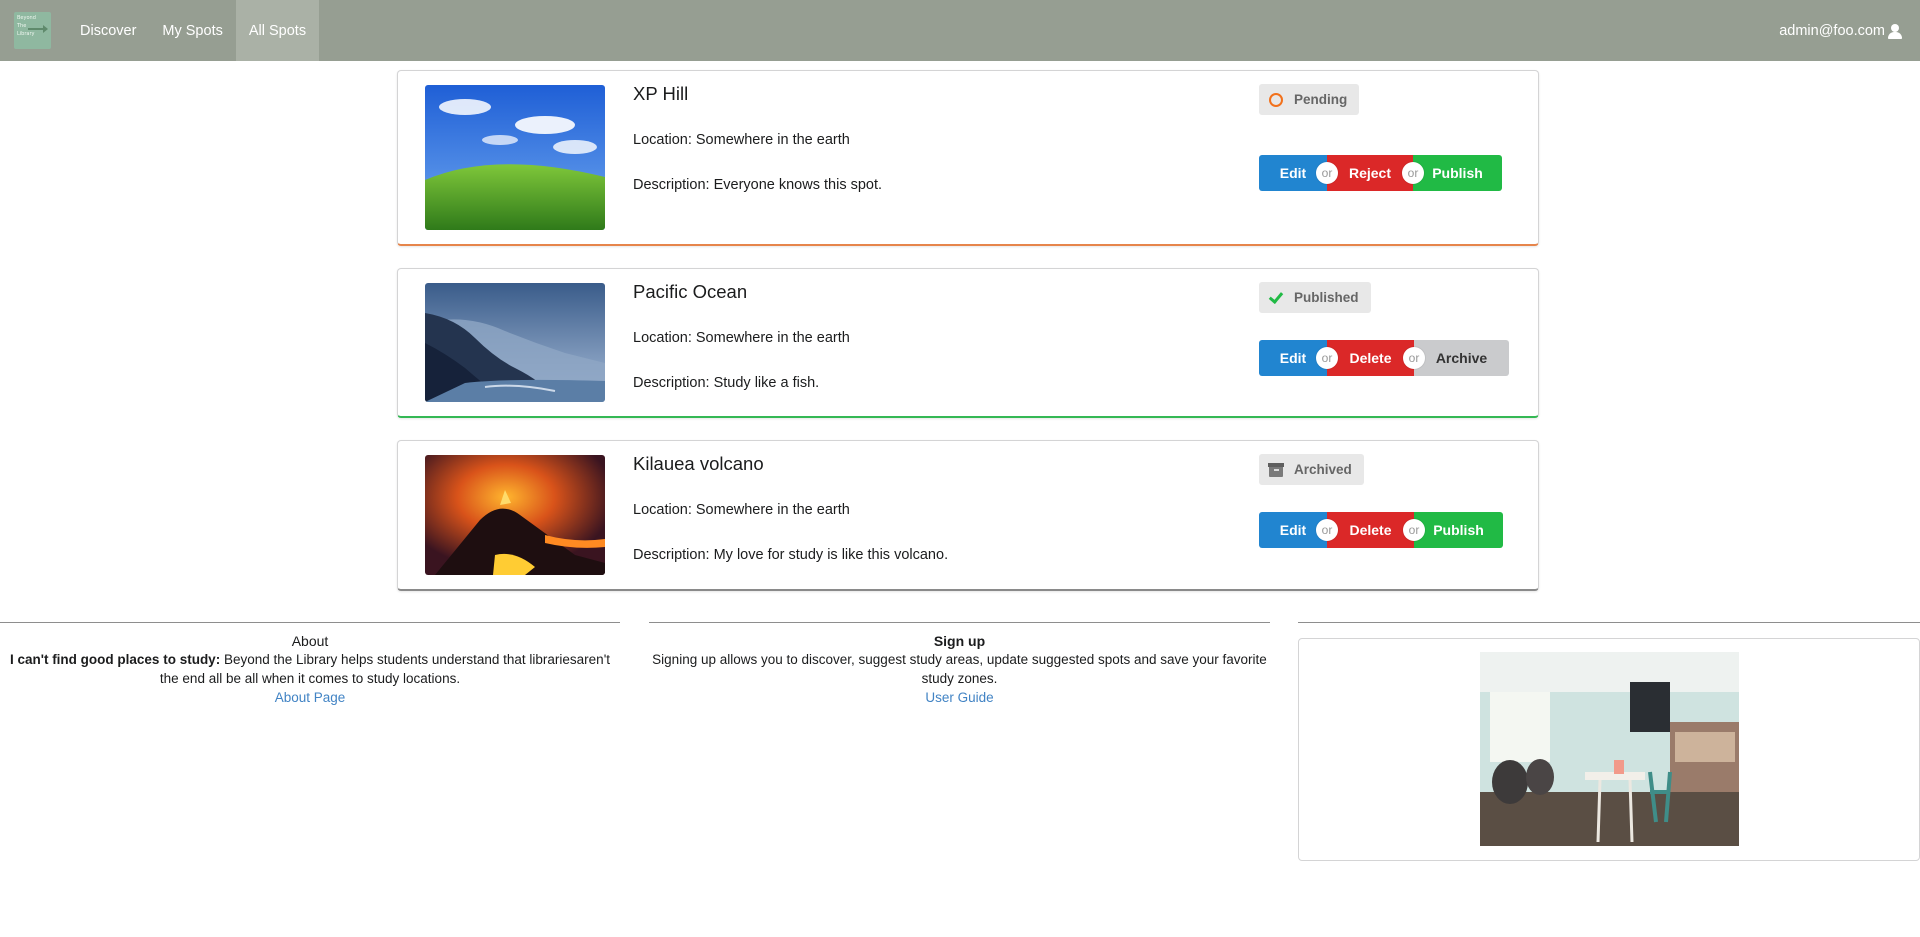  Describe the element at coordinates (277, 30) in the screenshot. I see `nav-item-all-spots: All Spots` at that location.